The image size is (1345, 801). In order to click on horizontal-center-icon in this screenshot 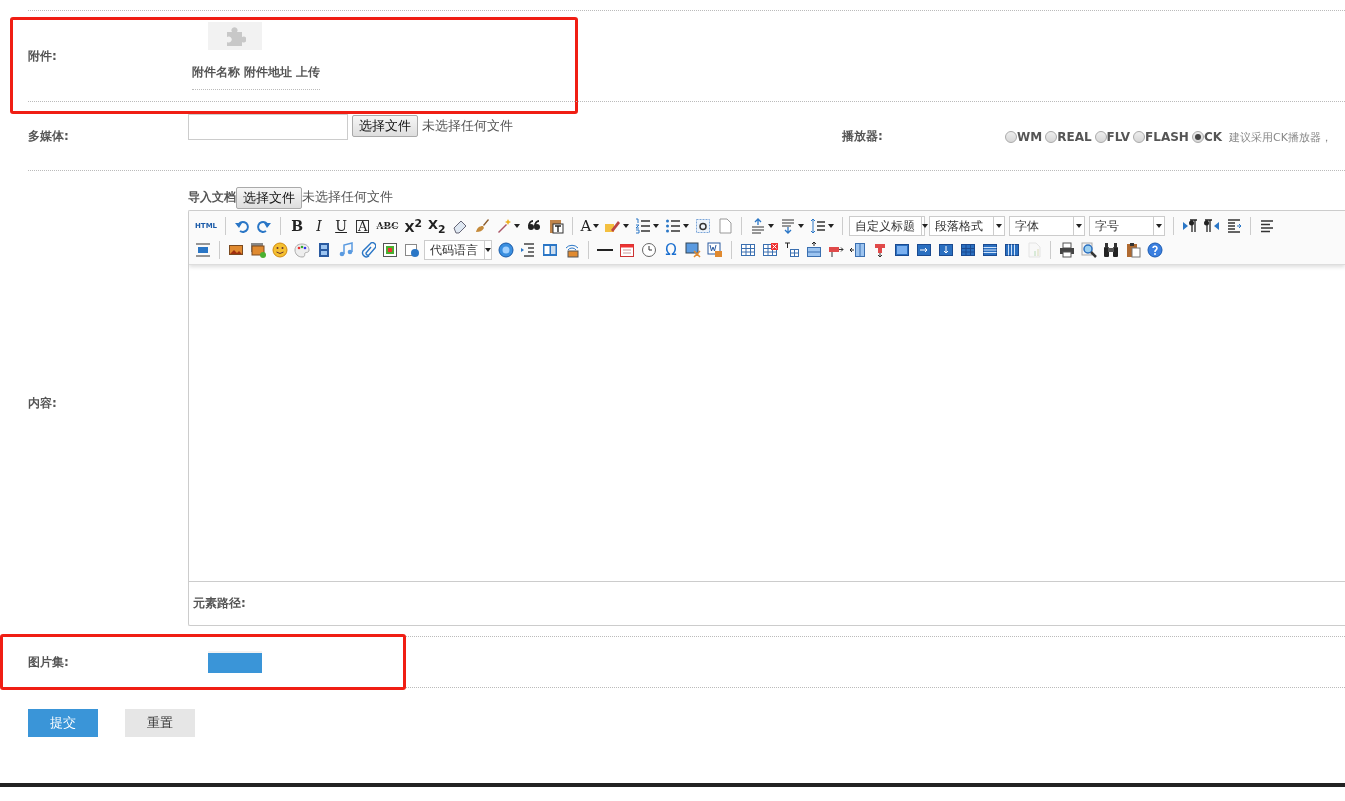, I will do `click(203, 250)`.